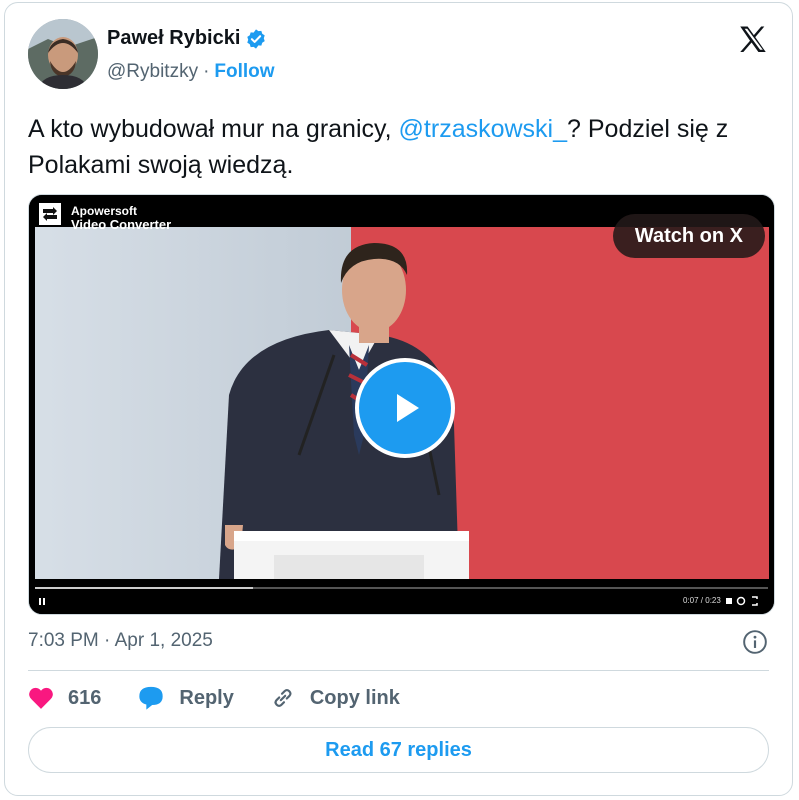 Image resolution: width=799 pixels, height=800 pixels. I want to click on copy-link-label: Copy link, so click(354, 697).